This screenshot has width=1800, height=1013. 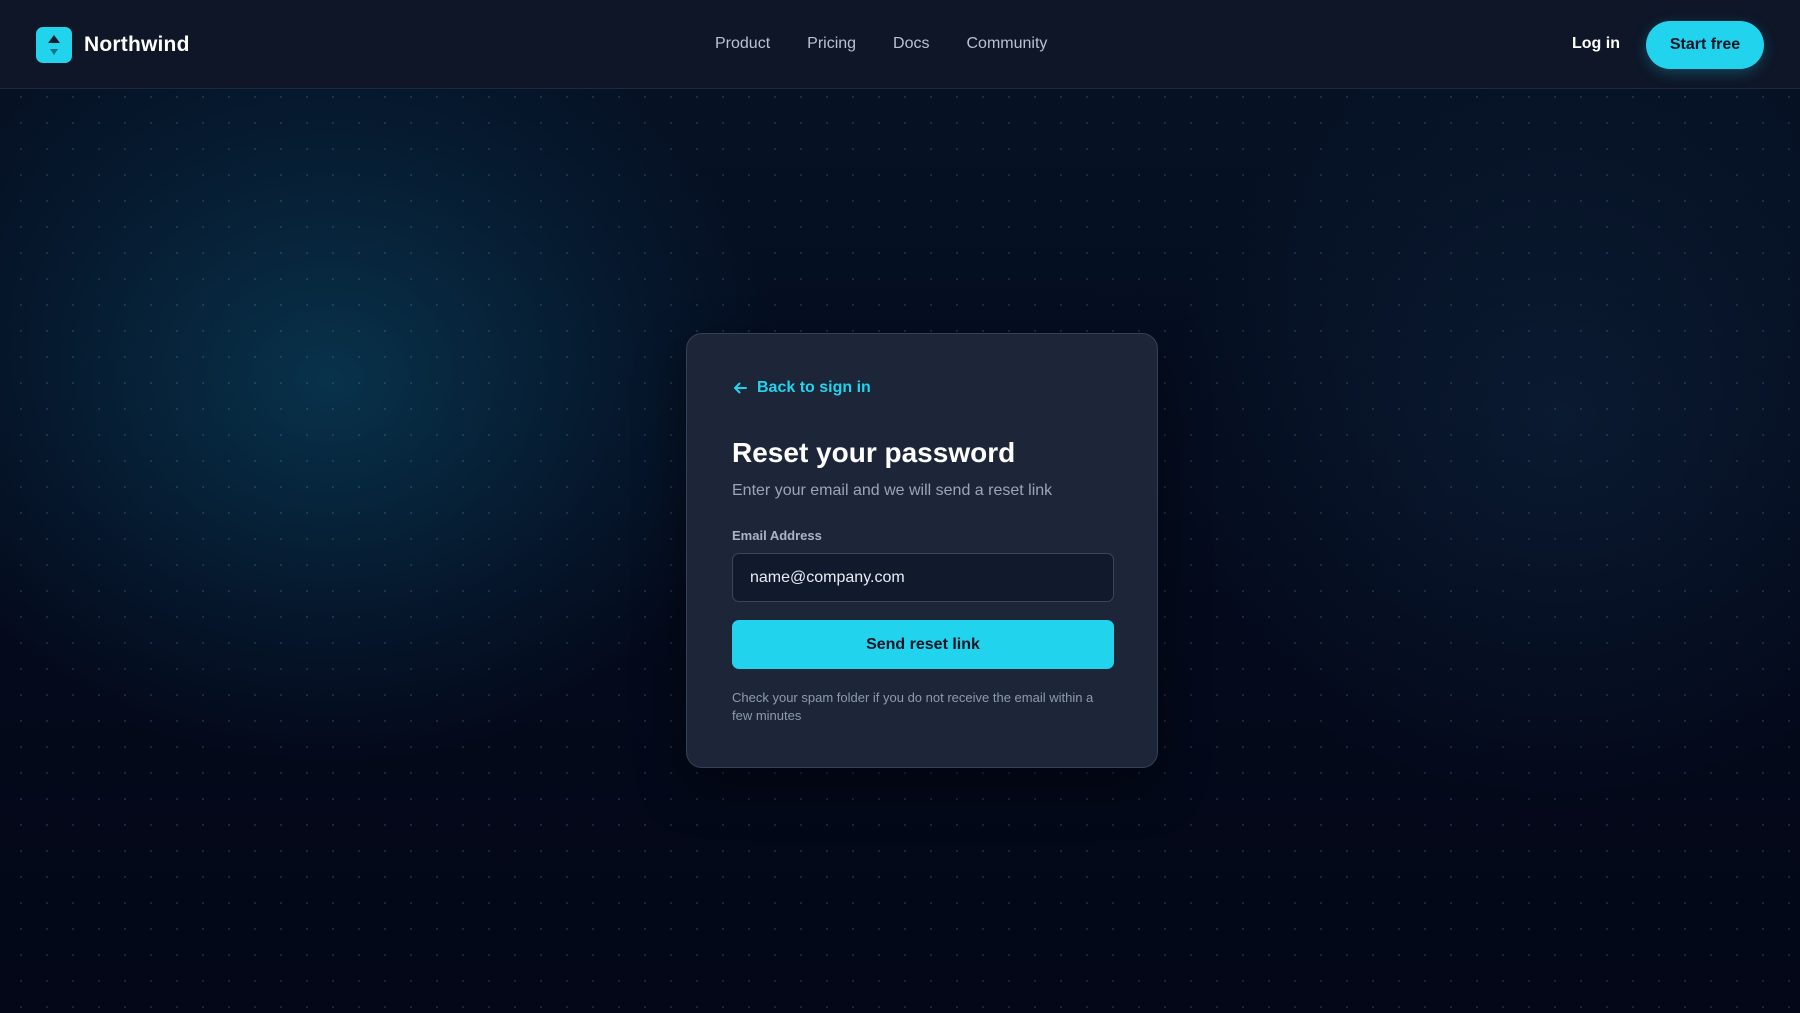 What do you see at coordinates (923, 644) in the screenshot?
I see `send-reset-link-button: Send reset link` at bounding box center [923, 644].